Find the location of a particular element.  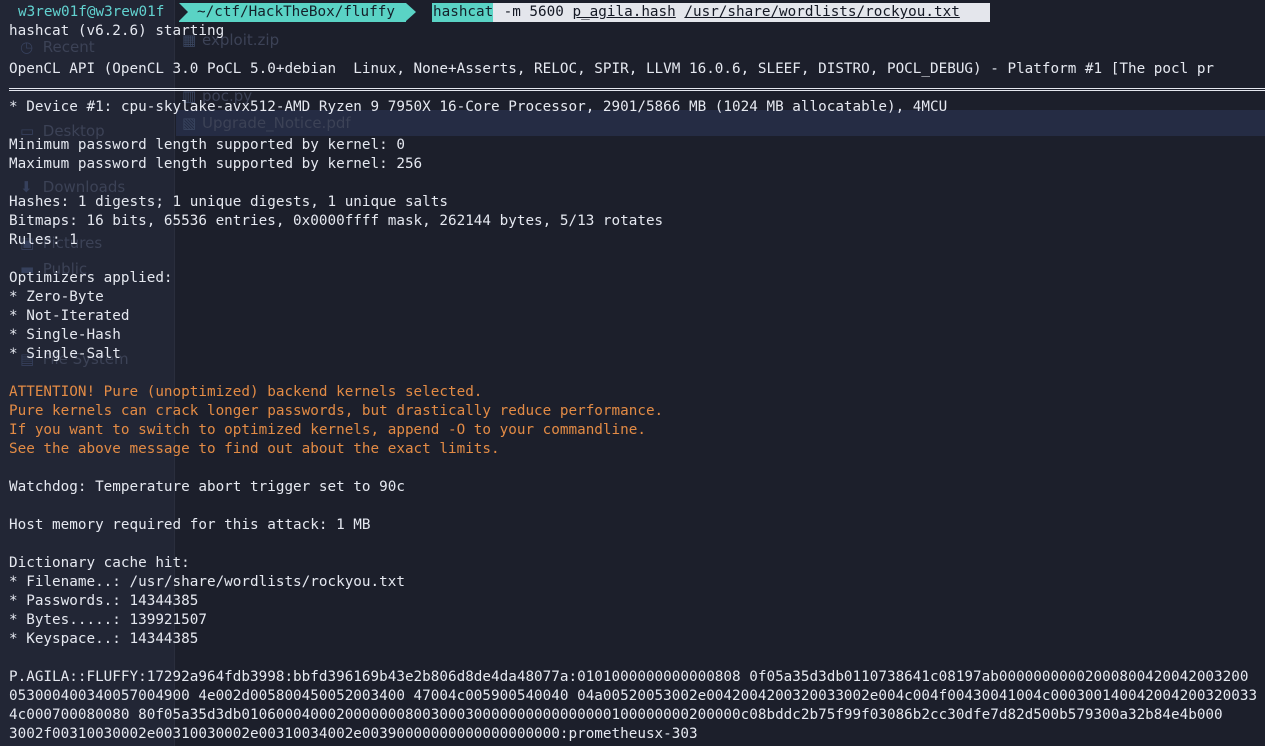

output-optimizers-header: Optimizers applied: is located at coordinates (91, 278).